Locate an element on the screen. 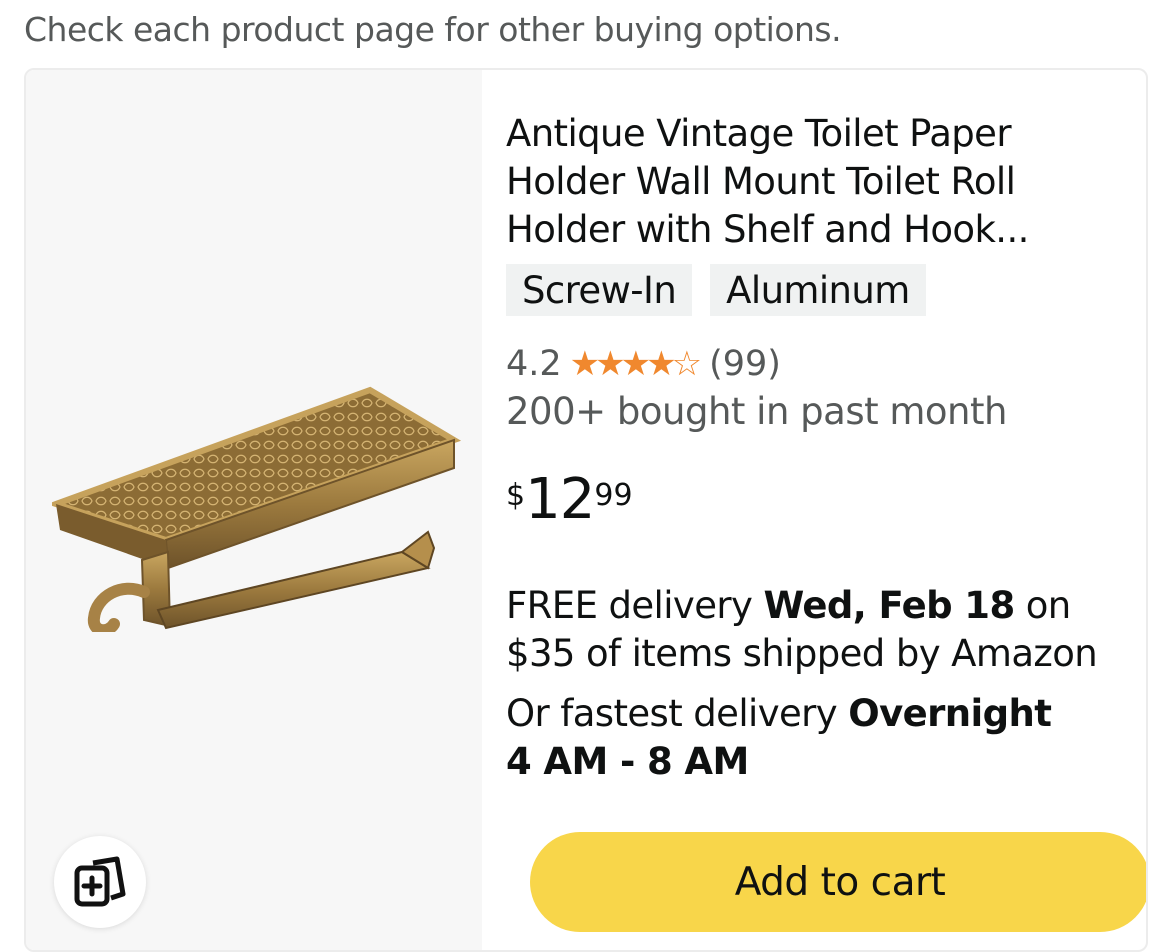  star-empty-icon: ☆ is located at coordinates (687, 364).